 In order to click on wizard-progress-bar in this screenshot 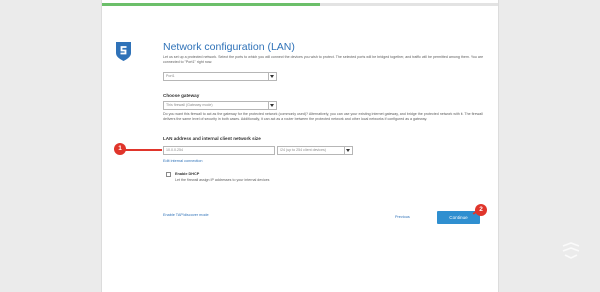, I will do `click(300, 4)`.